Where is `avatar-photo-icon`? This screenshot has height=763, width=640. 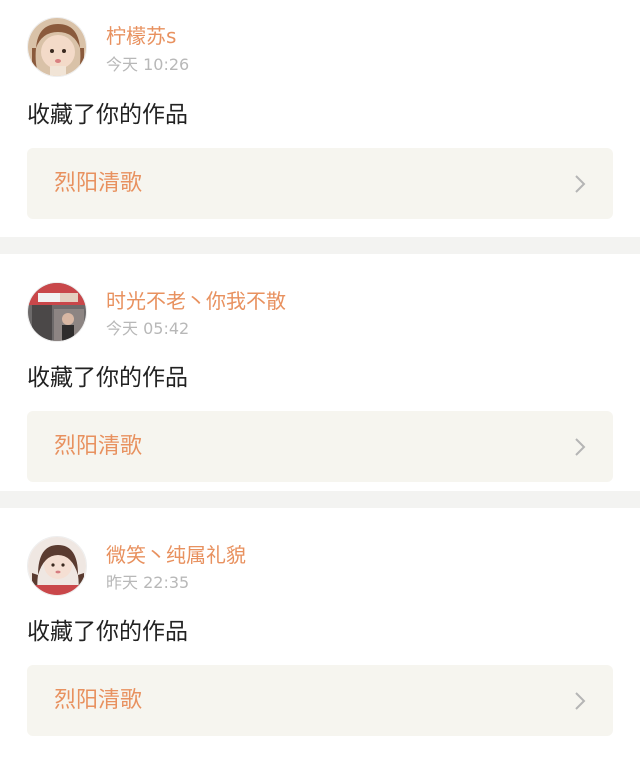 avatar-photo-icon is located at coordinates (57, 312).